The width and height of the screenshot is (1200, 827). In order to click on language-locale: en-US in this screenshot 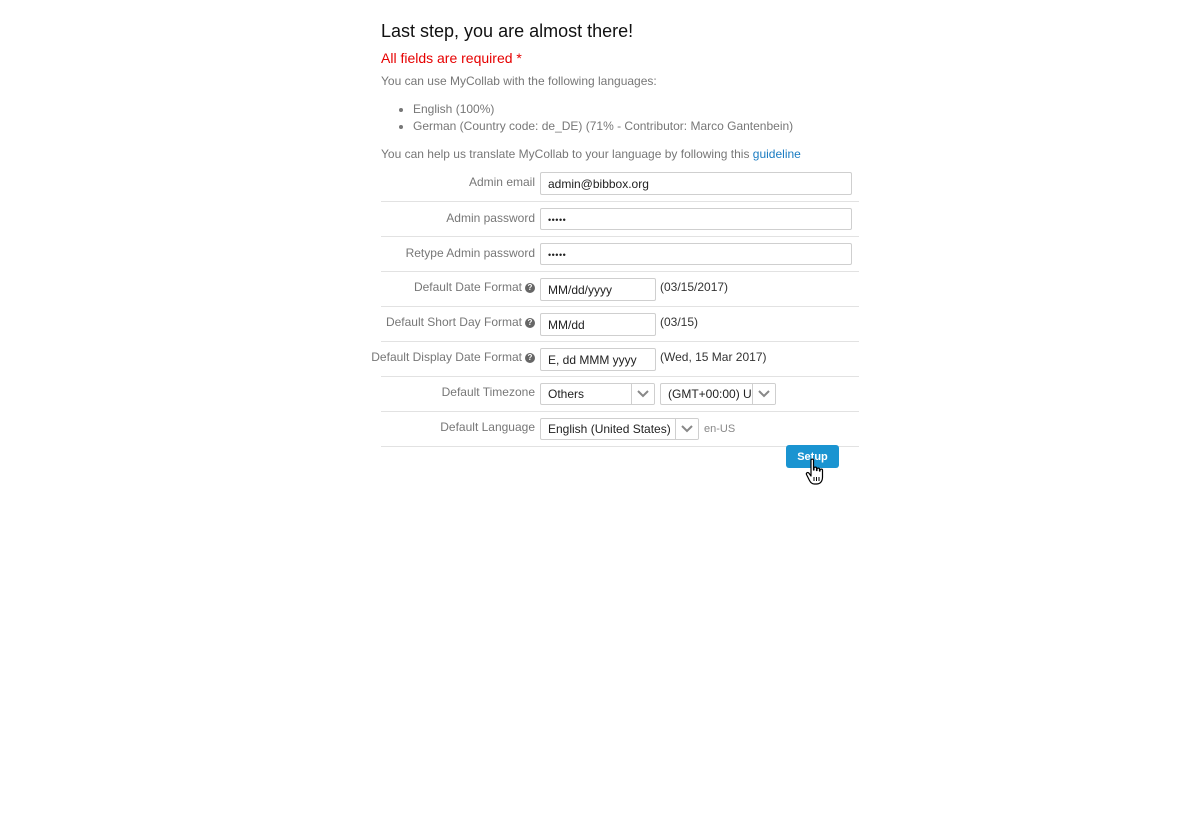, I will do `click(720, 429)`.